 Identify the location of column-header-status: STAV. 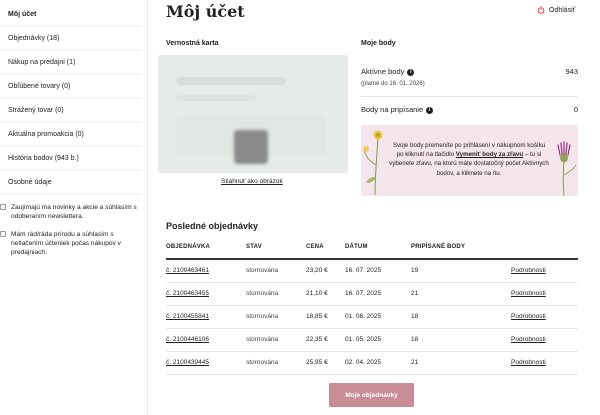
(254, 247).